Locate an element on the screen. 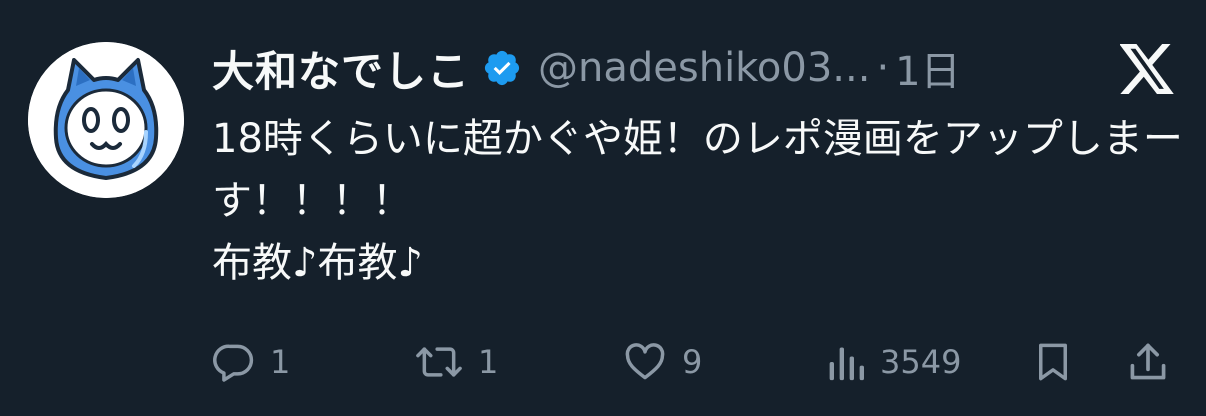 The image size is (1206, 416). x-logo-icon is located at coordinates (1147, 69).